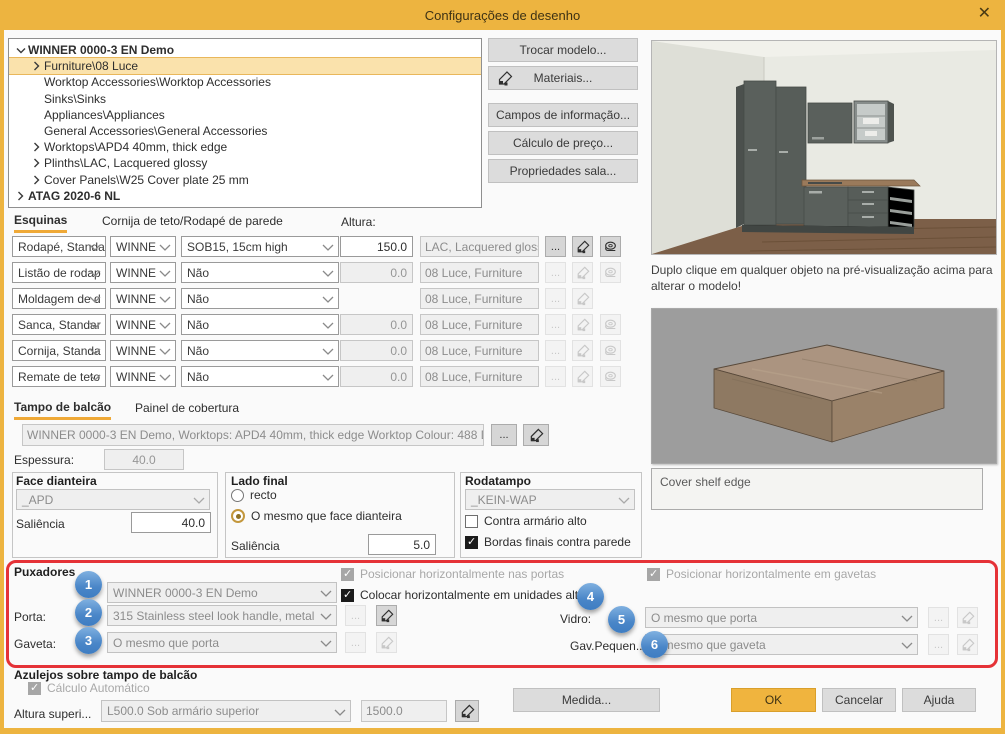  Describe the element at coordinates (238, 516) in the screenshot. I see `radio-selected-icon` at that location.